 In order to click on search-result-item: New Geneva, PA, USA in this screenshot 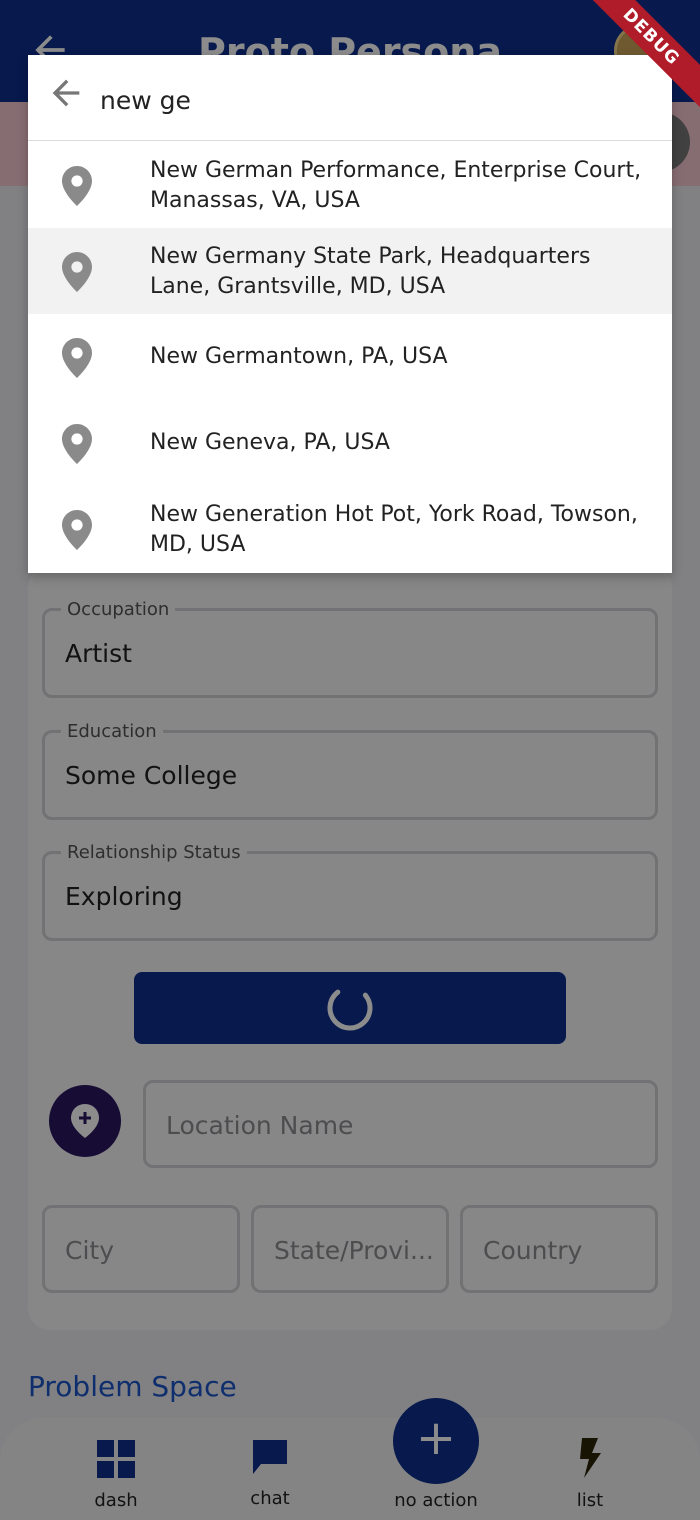, I will do `click(350, 443)`.